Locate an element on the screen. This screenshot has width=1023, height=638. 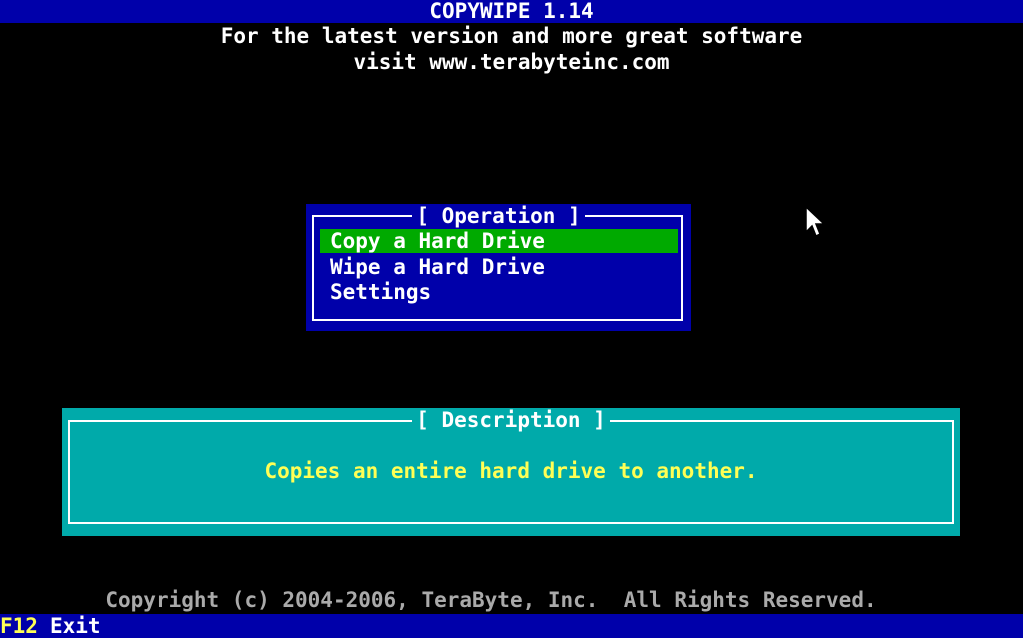
description-title-text: [ Description ] is located at coordinates (511, 420).